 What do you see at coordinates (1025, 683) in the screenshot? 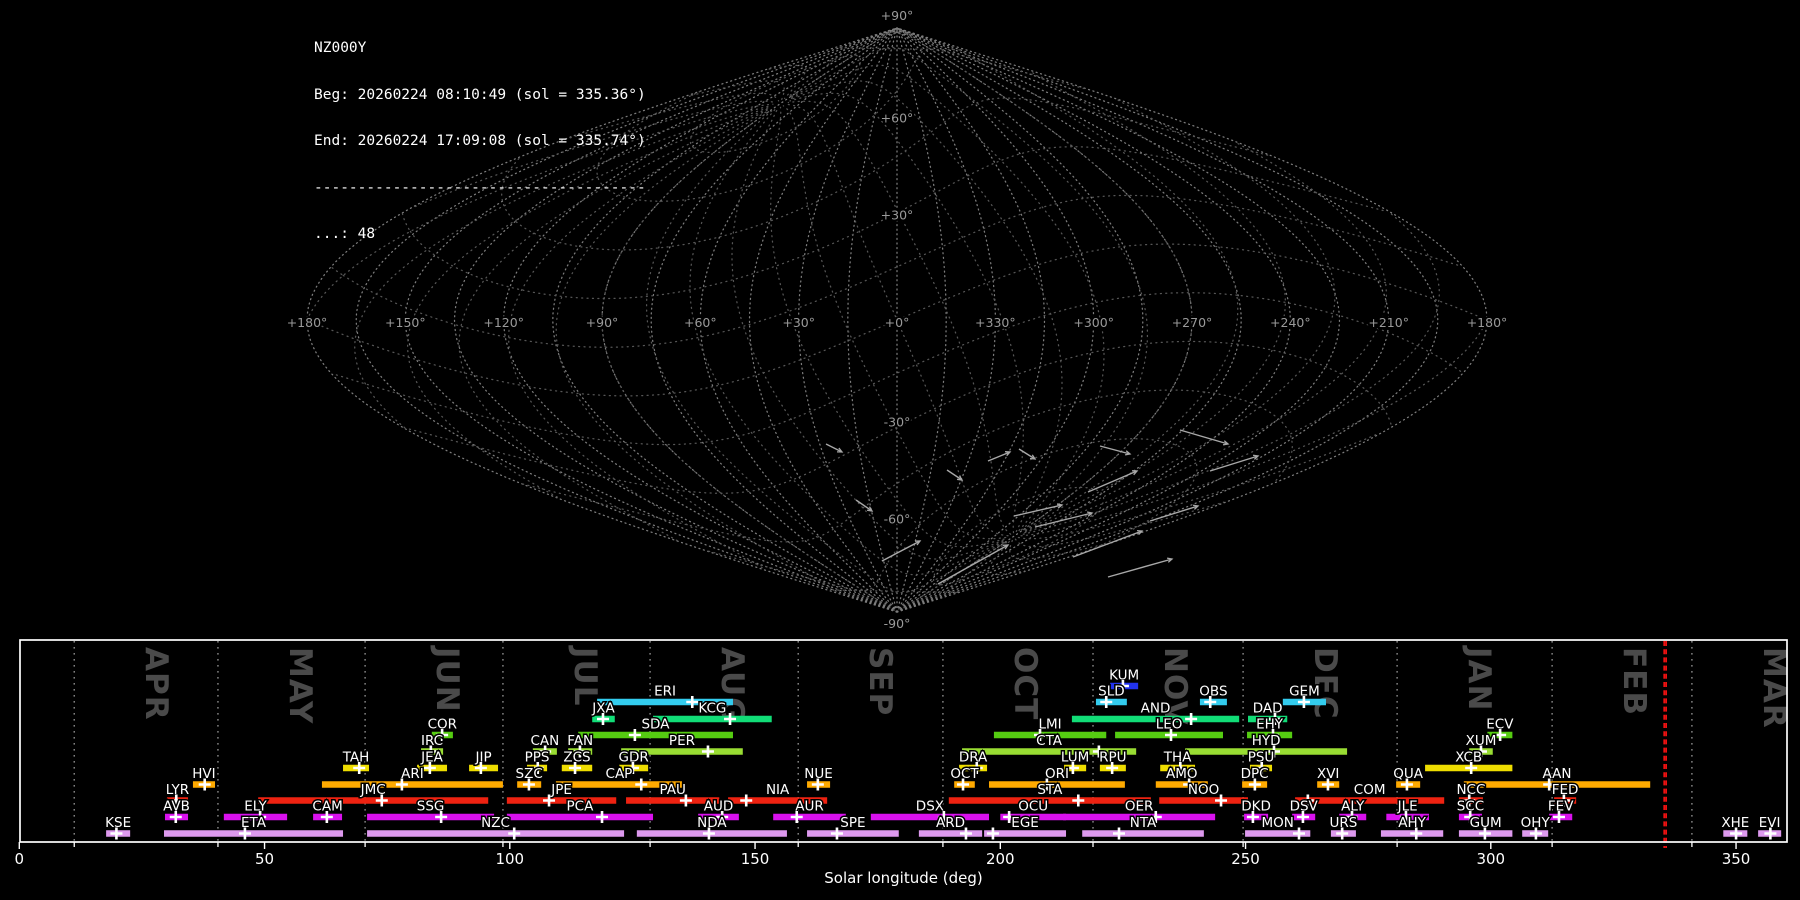
I see `month-label: OCT` at bounding box center [1025, 683].